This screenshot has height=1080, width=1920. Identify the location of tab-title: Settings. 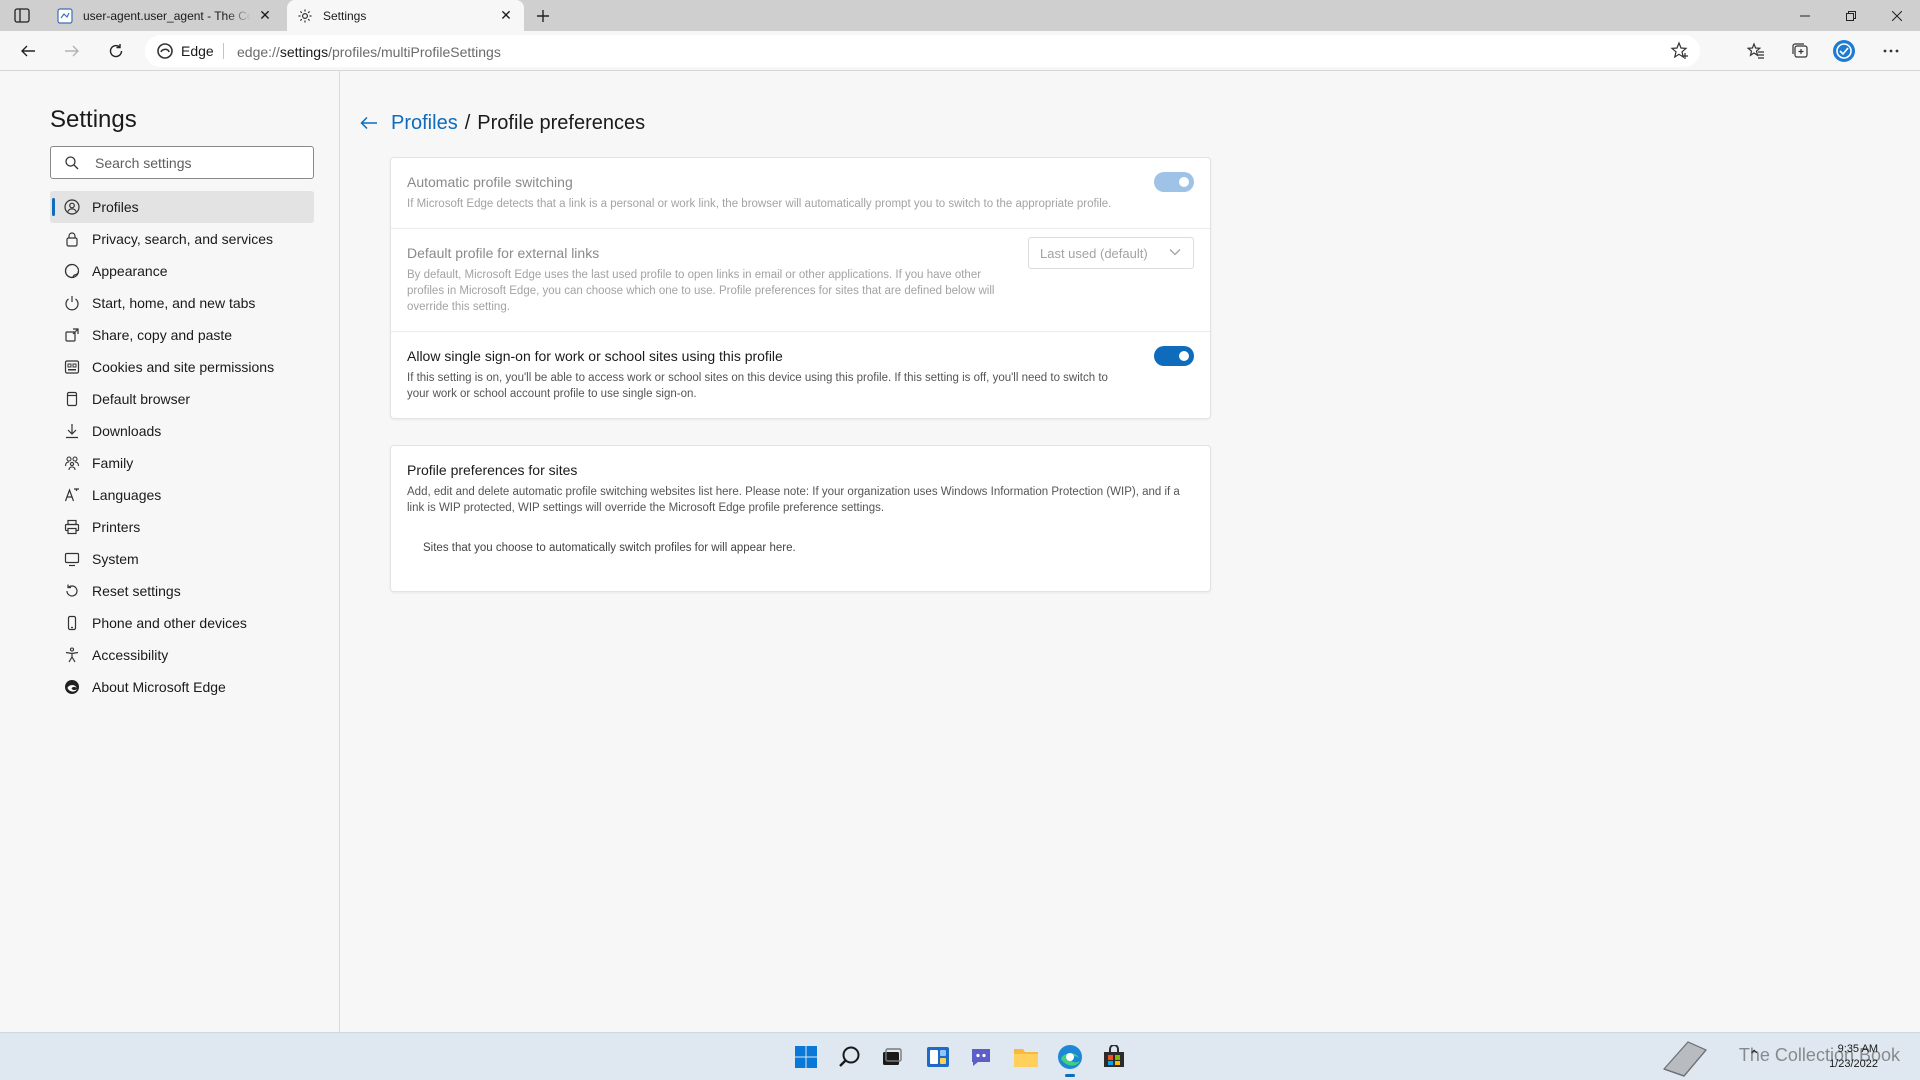
(345, 15).